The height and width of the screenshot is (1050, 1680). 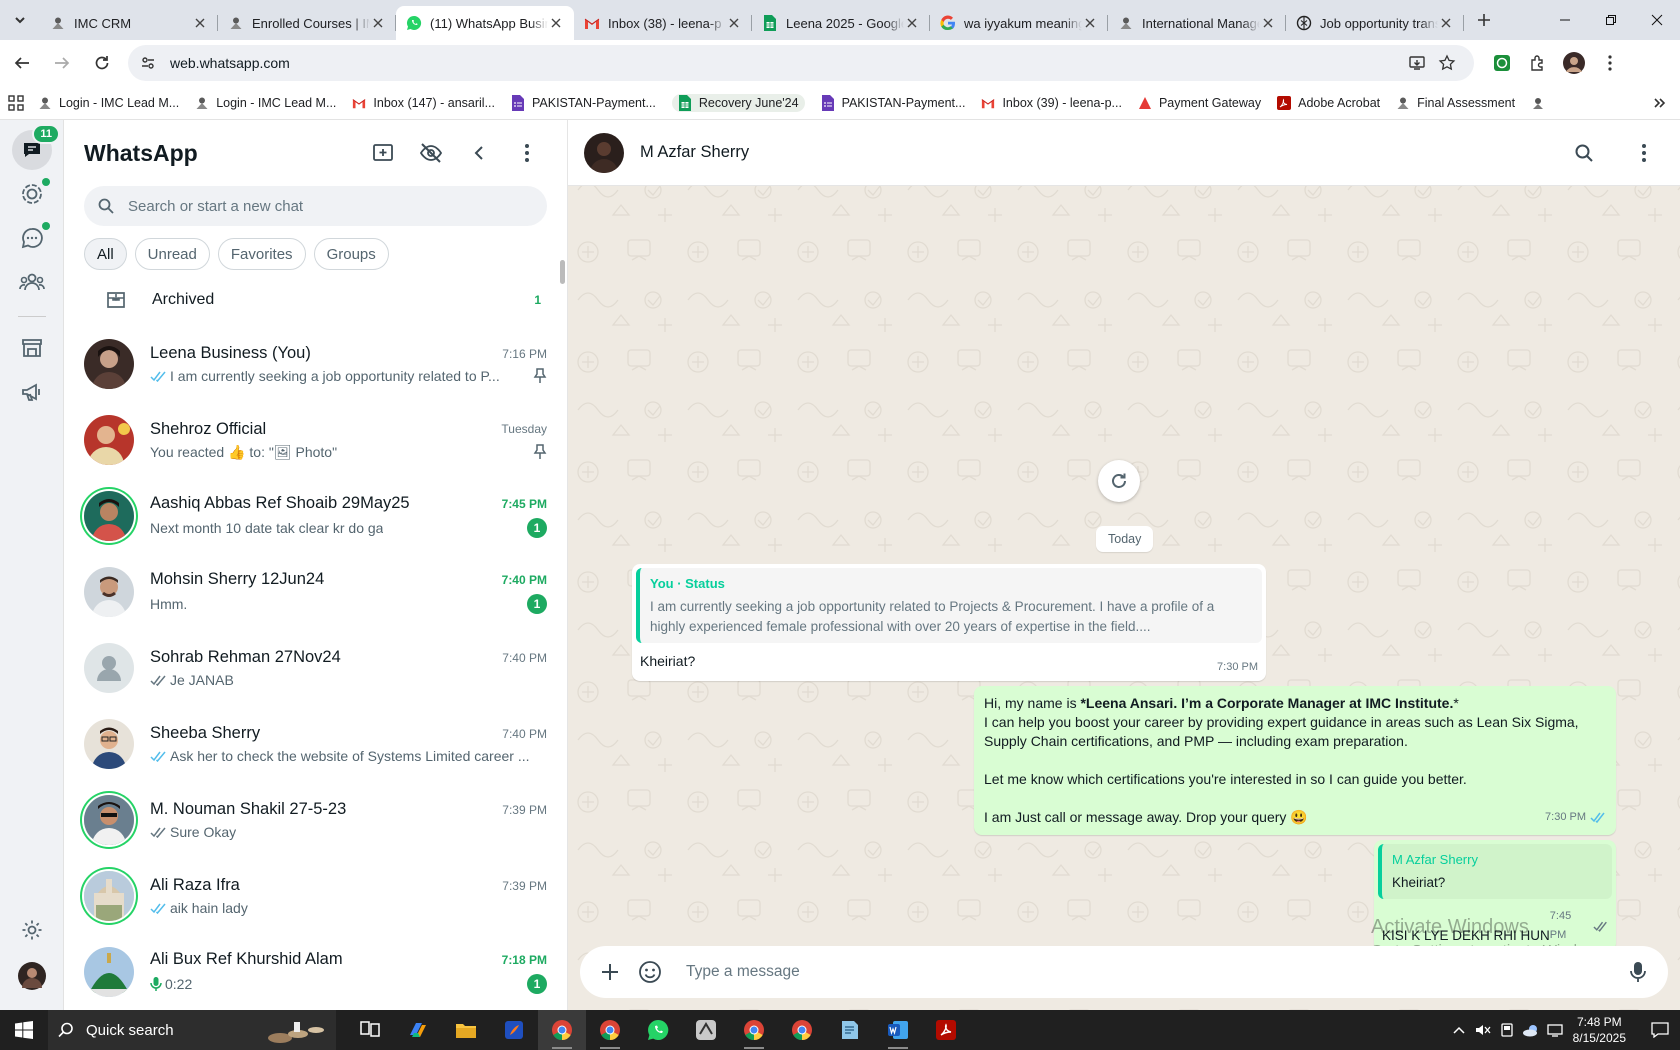 What do you see at coordinates (1555, 1030) in the screenshot?
I see `tray-network-icon` at bounding box center [1555, 1030].